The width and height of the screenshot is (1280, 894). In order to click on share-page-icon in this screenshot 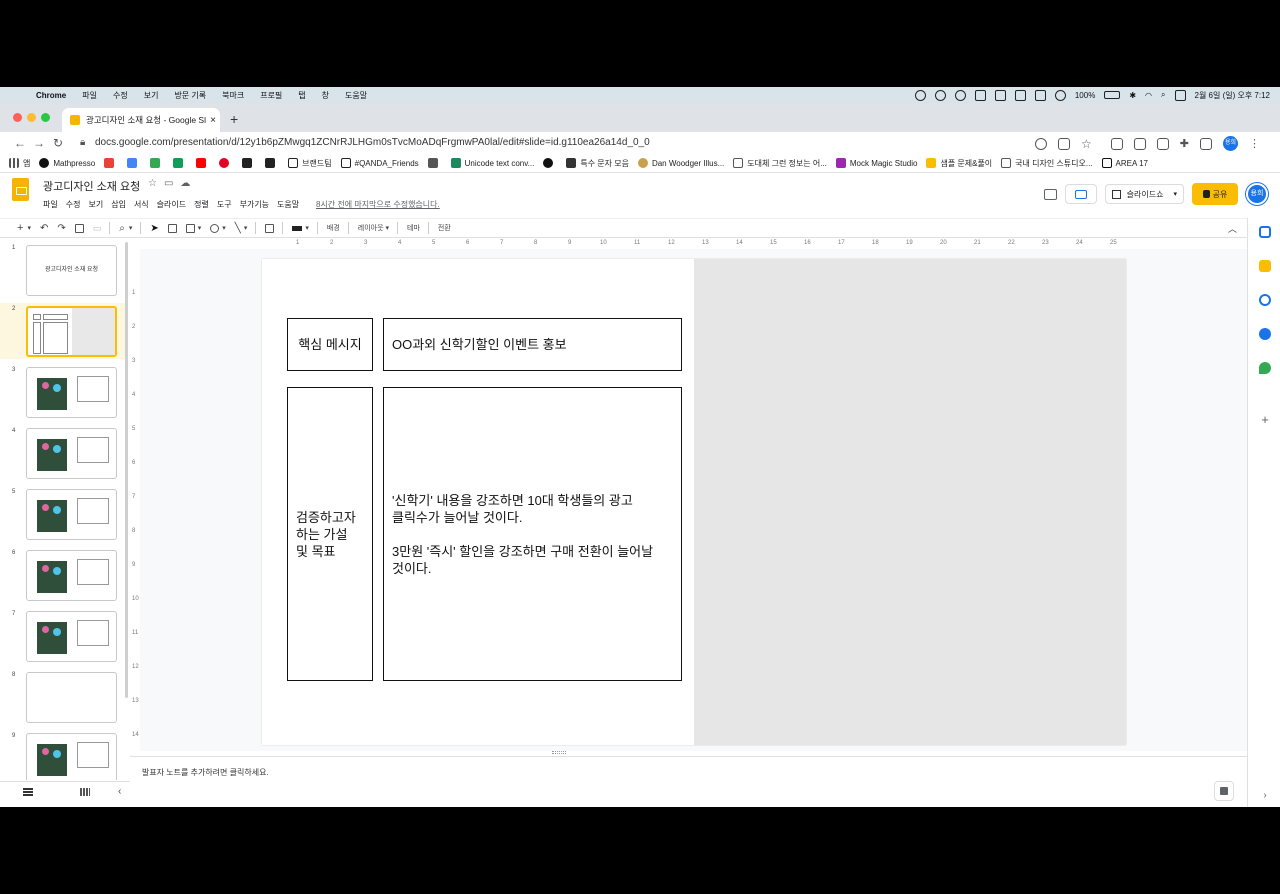, I will do `click(1064, 143)`.